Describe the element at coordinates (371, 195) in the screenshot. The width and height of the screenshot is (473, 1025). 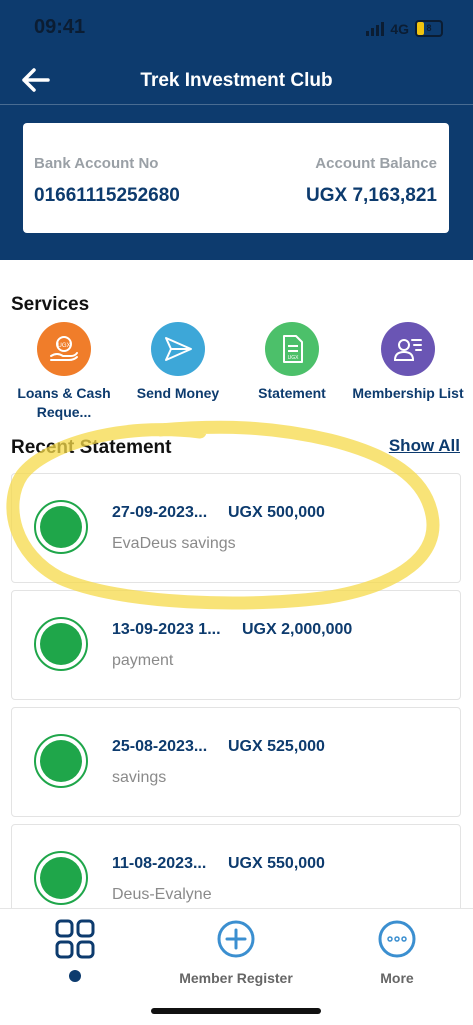
I see `account-balance: UGX 7,163,821` at that location.